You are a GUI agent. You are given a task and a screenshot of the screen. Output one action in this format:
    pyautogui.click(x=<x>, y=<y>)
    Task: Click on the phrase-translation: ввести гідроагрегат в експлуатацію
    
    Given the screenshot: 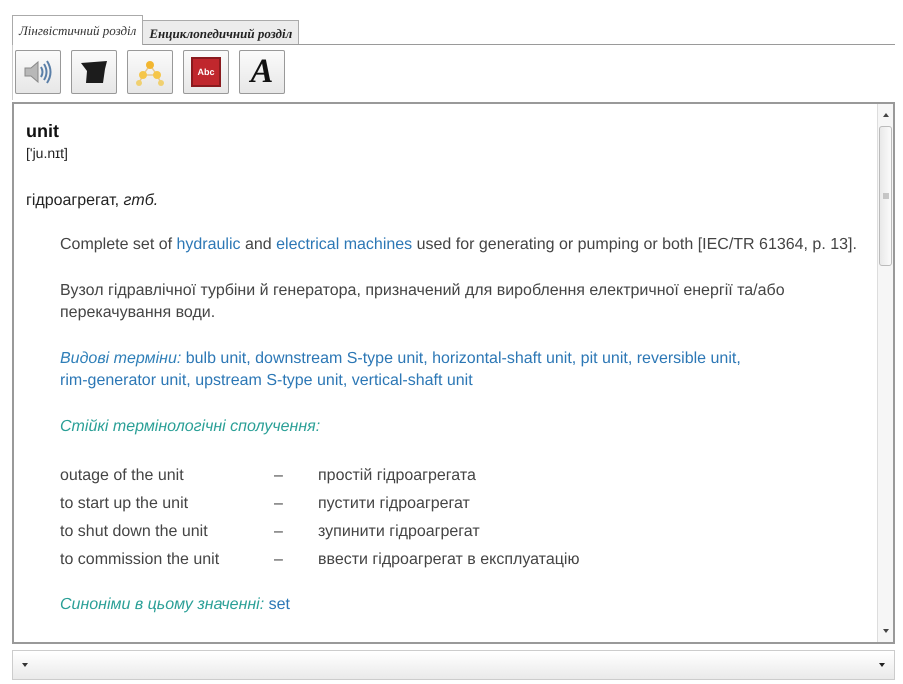 What is the action you would take?
    pyautogui.click(x=448, y=560)
    